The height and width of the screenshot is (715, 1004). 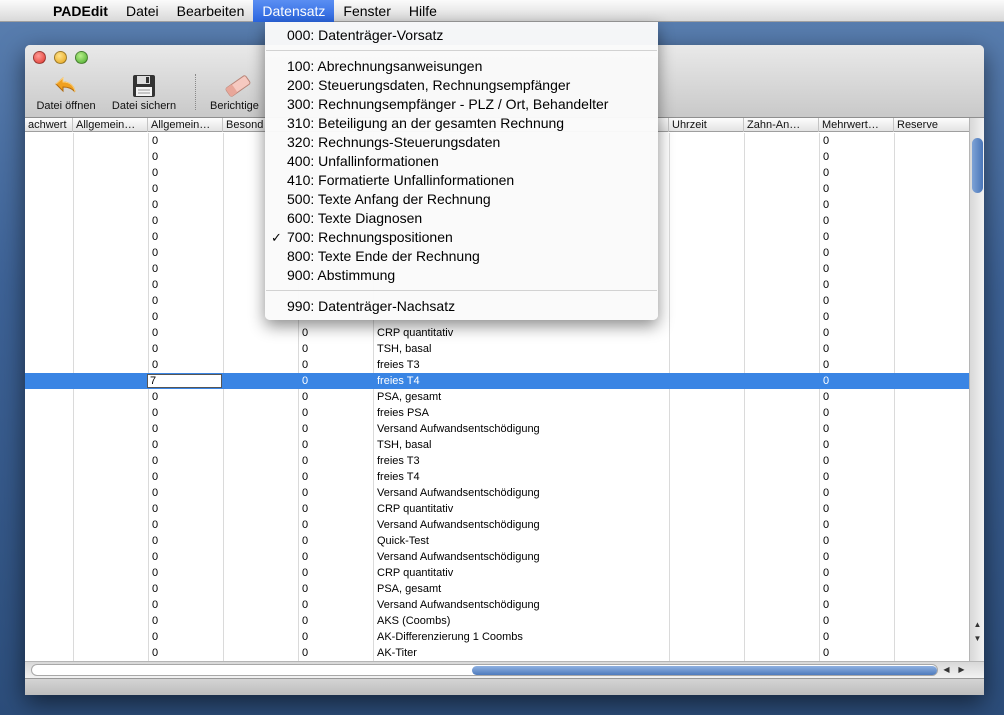 What do you see at coordinates (39, 57) in the screenshot?
I see `close-button` at bounding box center [39, 57].